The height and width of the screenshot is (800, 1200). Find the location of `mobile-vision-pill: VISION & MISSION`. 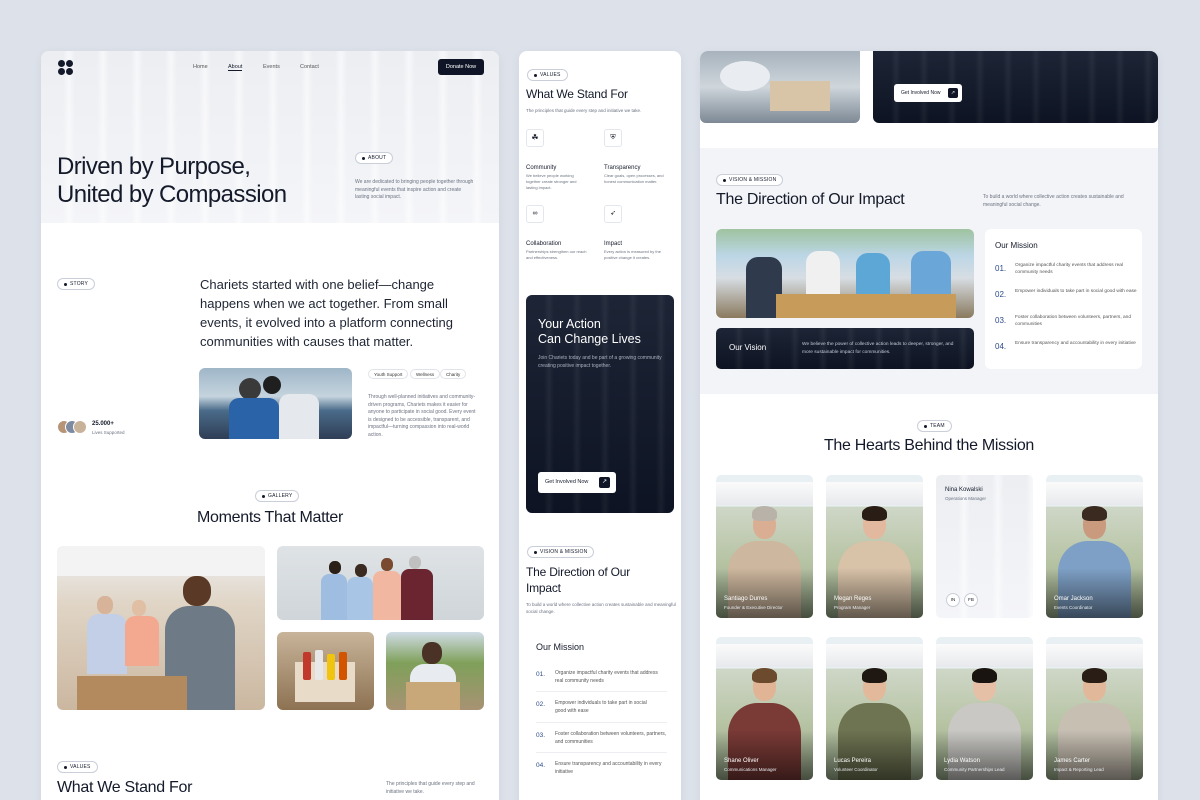

mobile-vision-pill: VISION & MISSION is located at coordinates (561, 552).